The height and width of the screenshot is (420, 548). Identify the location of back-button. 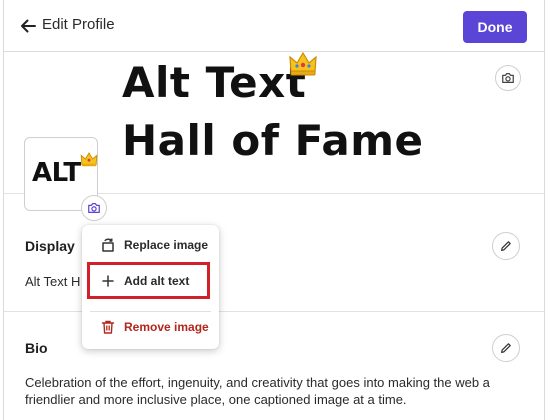
(28, 26).